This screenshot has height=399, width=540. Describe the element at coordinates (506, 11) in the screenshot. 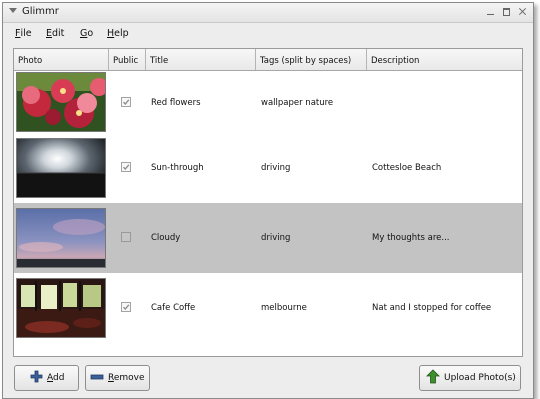

I see `maximize-icon` at that location.